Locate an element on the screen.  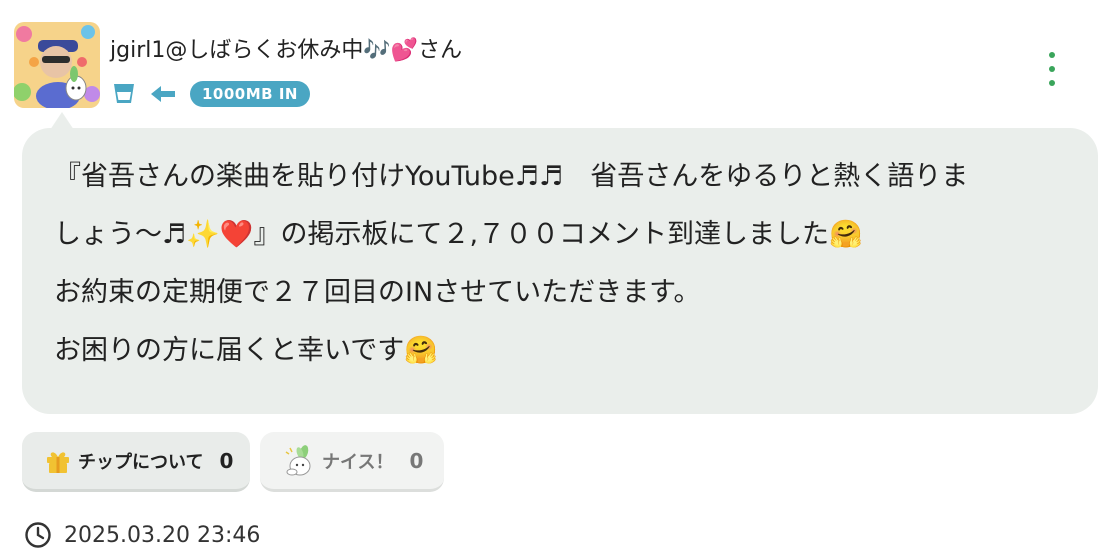
gift-icon is located at coordinates (58, 461).